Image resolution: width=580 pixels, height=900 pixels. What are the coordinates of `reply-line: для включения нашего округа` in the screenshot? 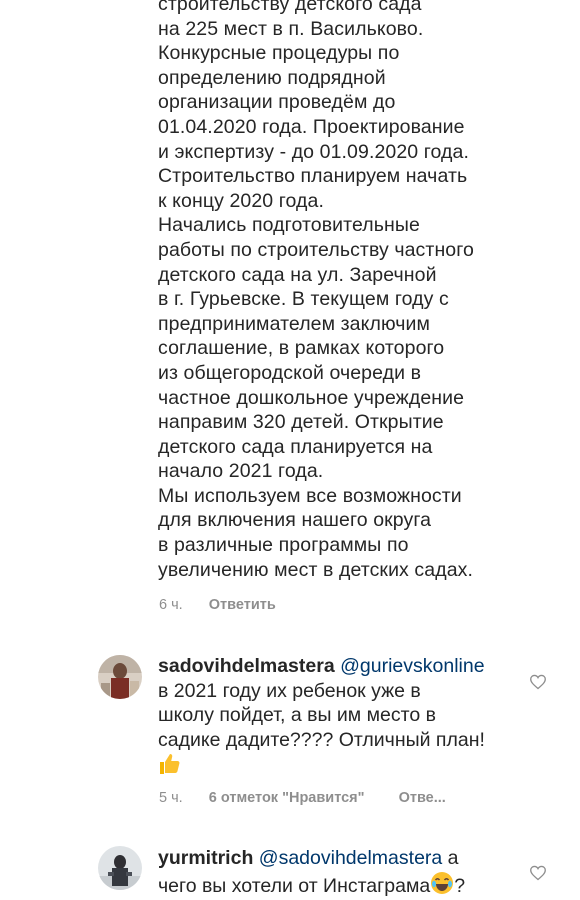 It's located at (295, 520).